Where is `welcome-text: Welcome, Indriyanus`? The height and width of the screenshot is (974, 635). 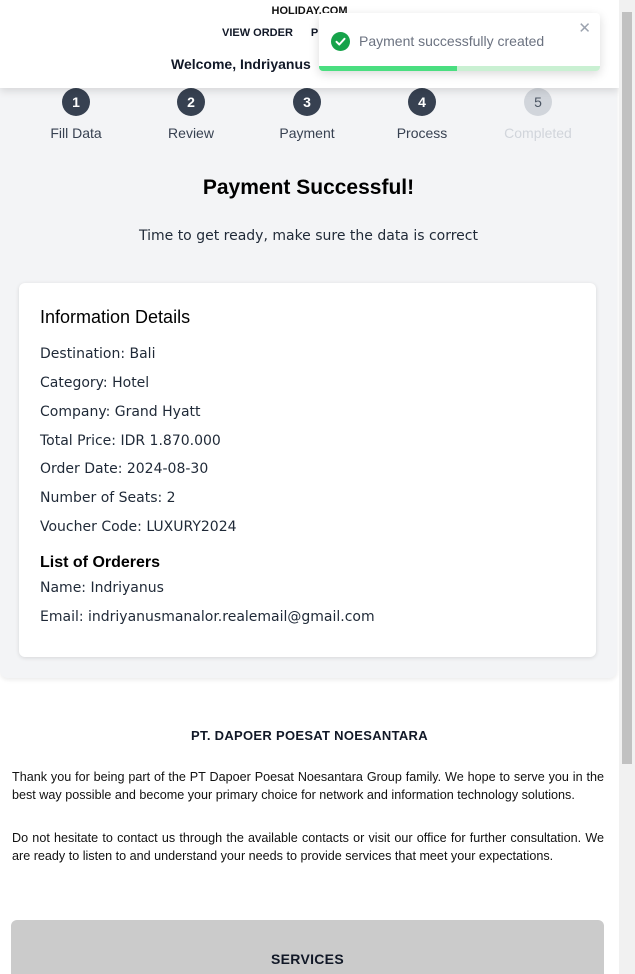
welcome-text: Welcome, Indriyanus is located at coordinates (241, 64).